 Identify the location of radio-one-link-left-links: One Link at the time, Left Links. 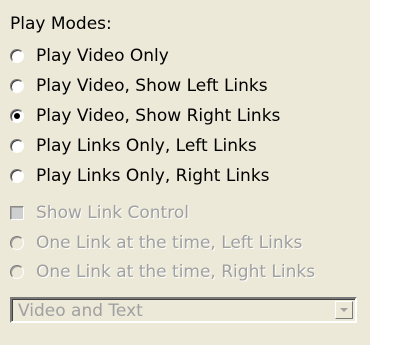
(156, 243).